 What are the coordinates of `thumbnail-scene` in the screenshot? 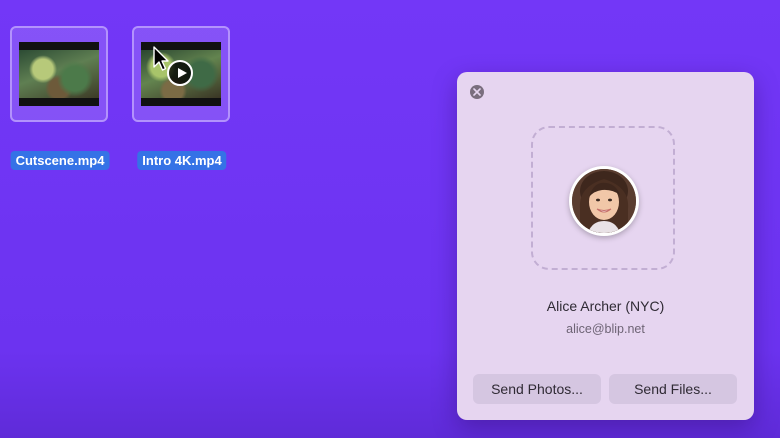 It's located at (59, 74).